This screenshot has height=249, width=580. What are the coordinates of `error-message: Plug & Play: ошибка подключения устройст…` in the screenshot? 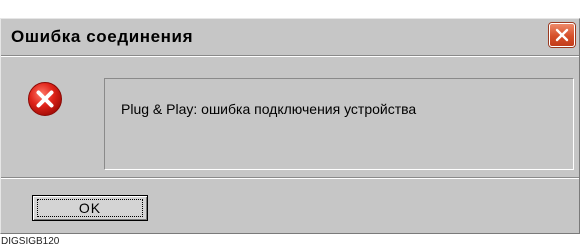 It's located at (269, 109).